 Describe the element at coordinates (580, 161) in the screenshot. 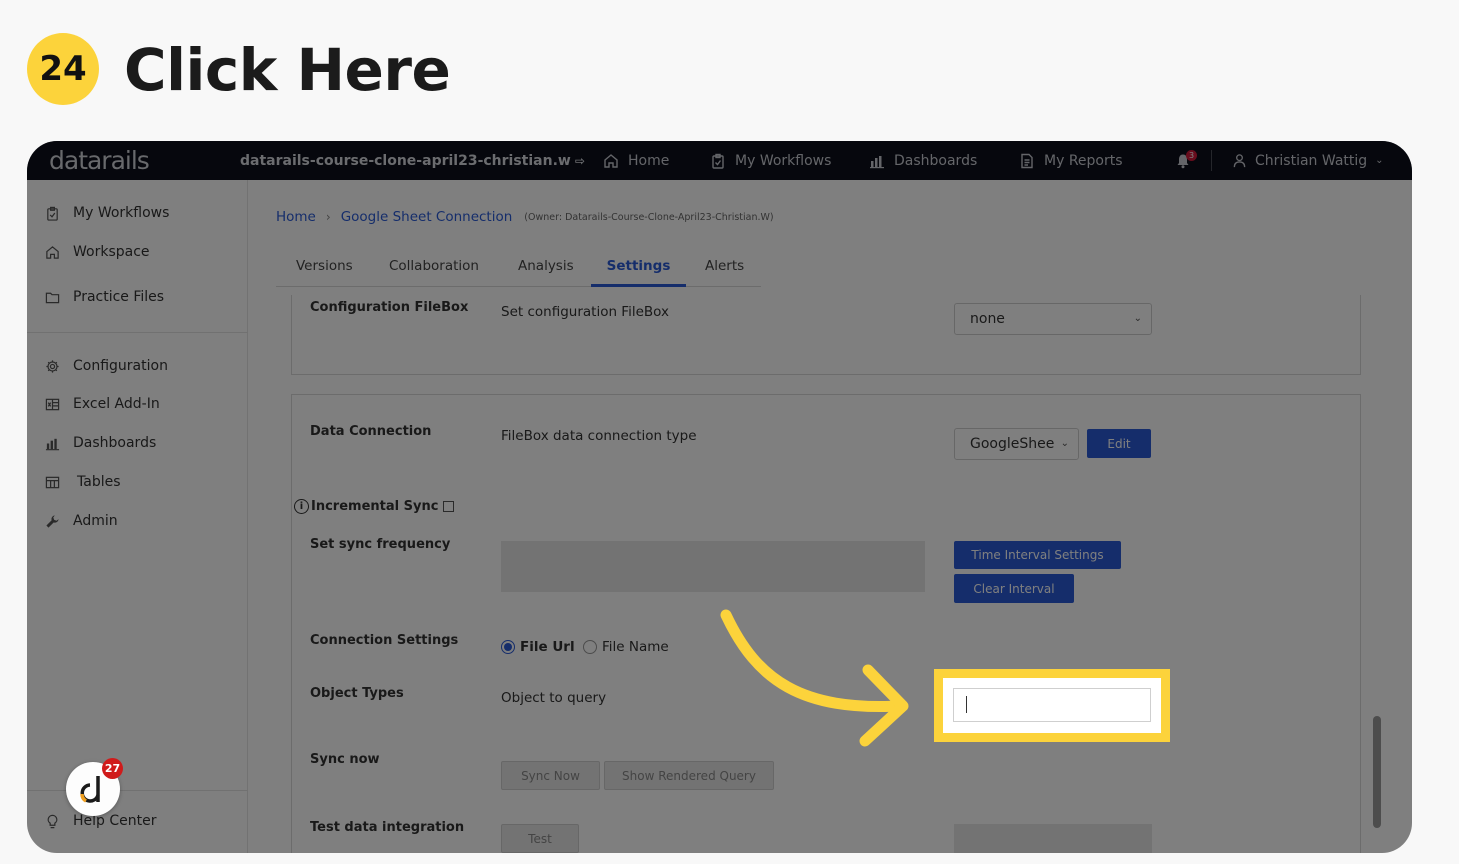

I see `external-link-icon: ⇨` at that location.